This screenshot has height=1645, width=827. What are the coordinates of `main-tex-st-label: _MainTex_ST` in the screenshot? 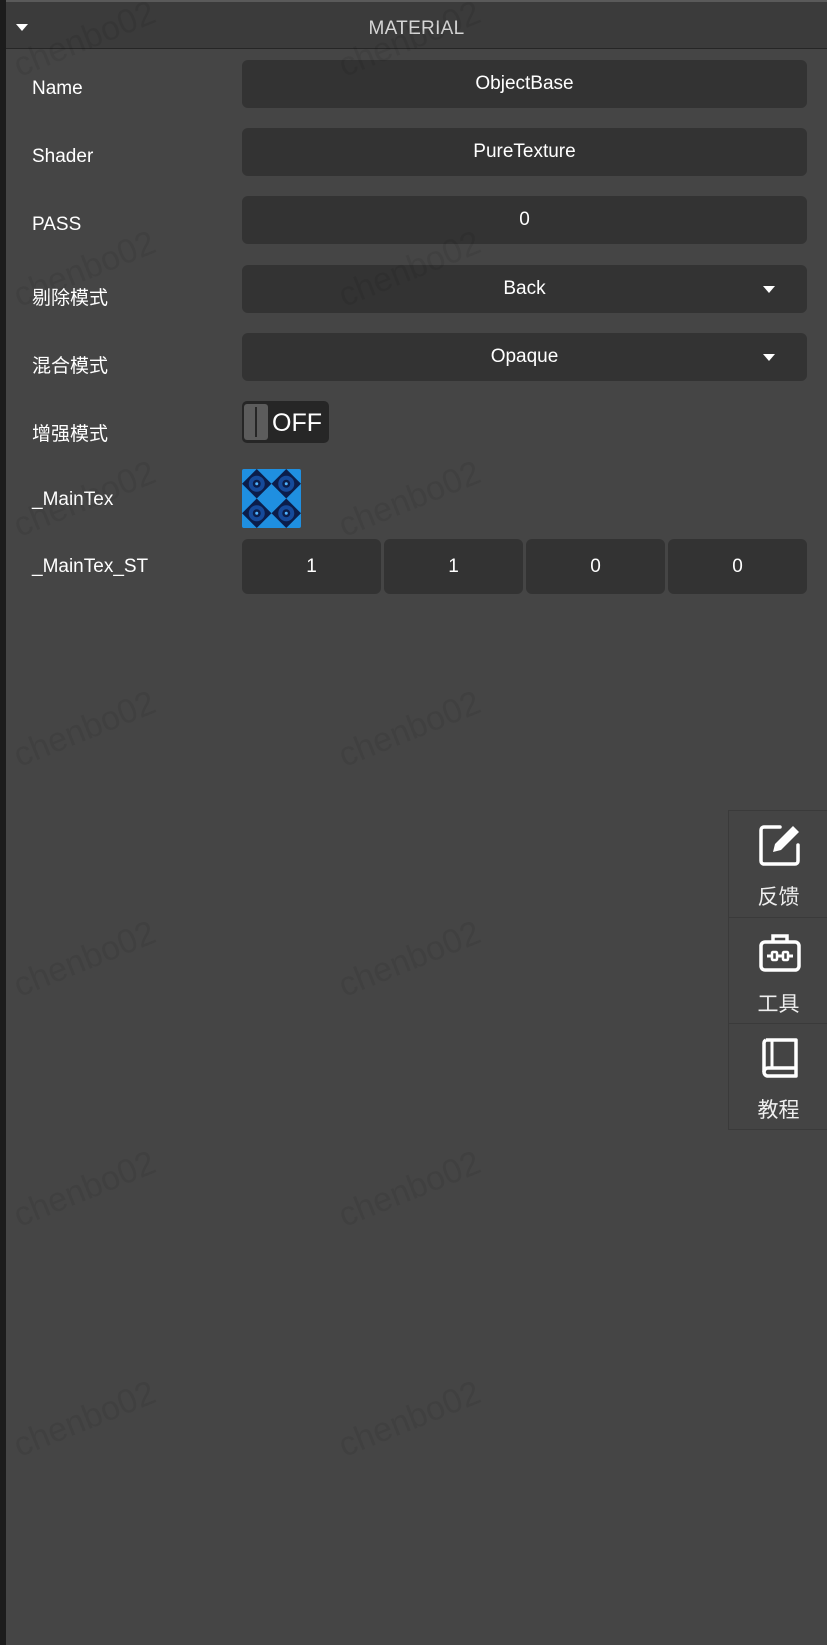 It's located at (90, 566).